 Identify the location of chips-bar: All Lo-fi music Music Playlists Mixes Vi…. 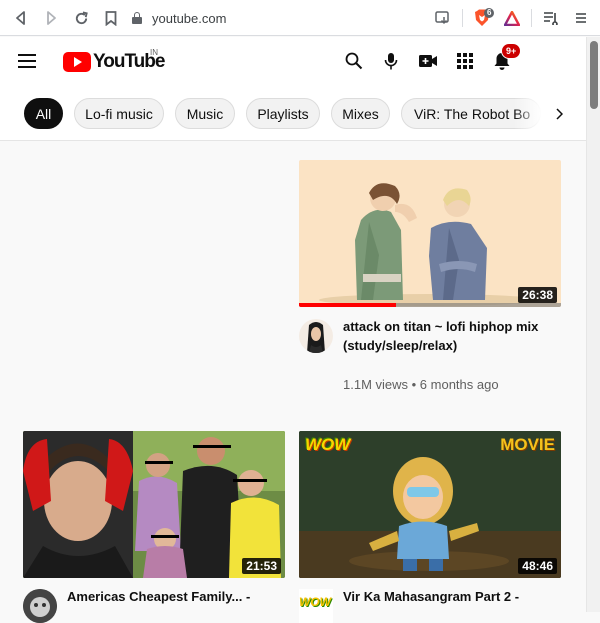
(293, 113).